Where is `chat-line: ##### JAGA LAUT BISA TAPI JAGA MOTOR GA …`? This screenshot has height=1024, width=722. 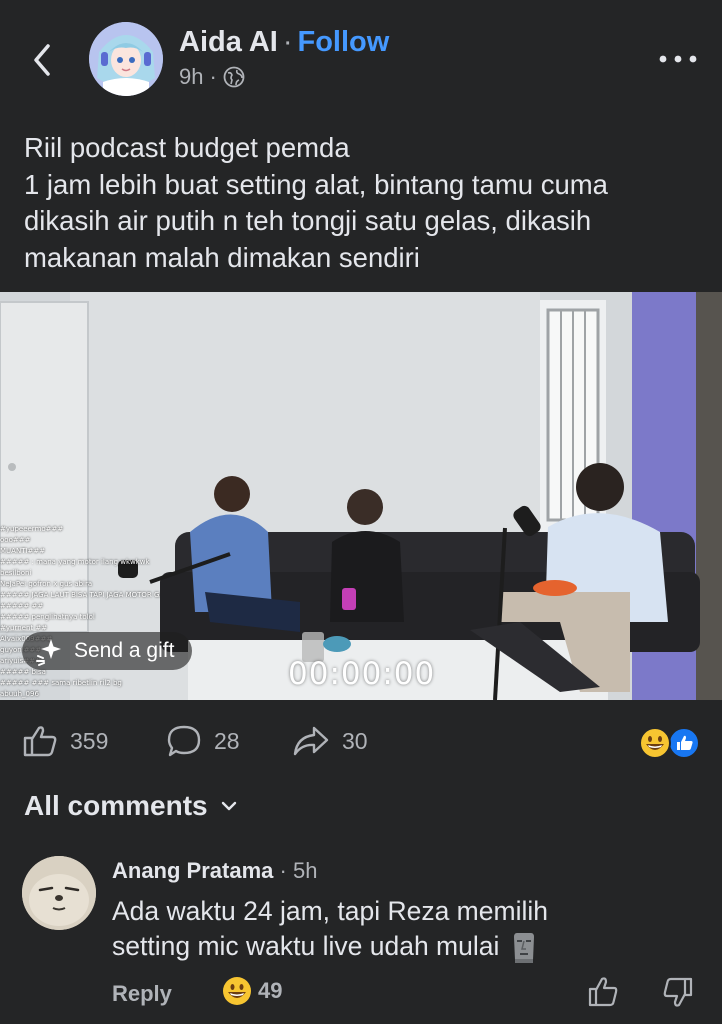 chat-line: ##### JAGA LAUT BISA TAPI JAGA MOTOR GA … is located at coordinates (80, 595).